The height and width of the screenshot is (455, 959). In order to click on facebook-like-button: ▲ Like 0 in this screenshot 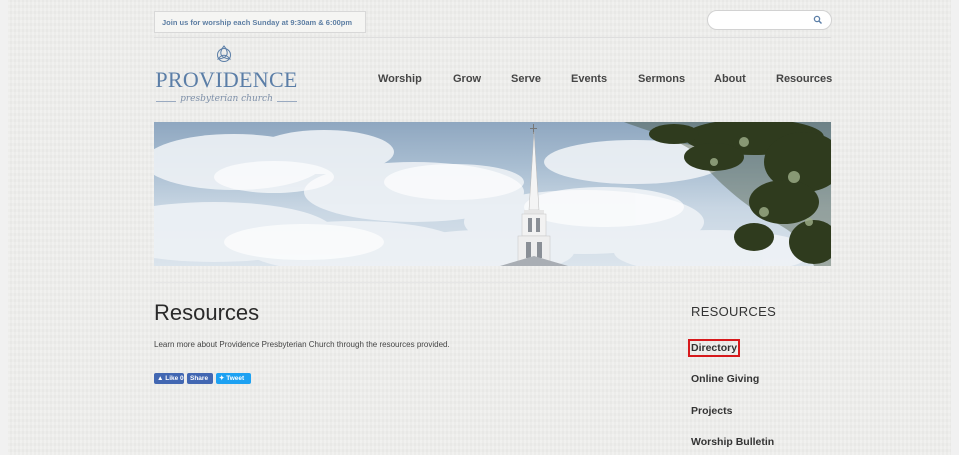, I will do `click(169, 378)`.